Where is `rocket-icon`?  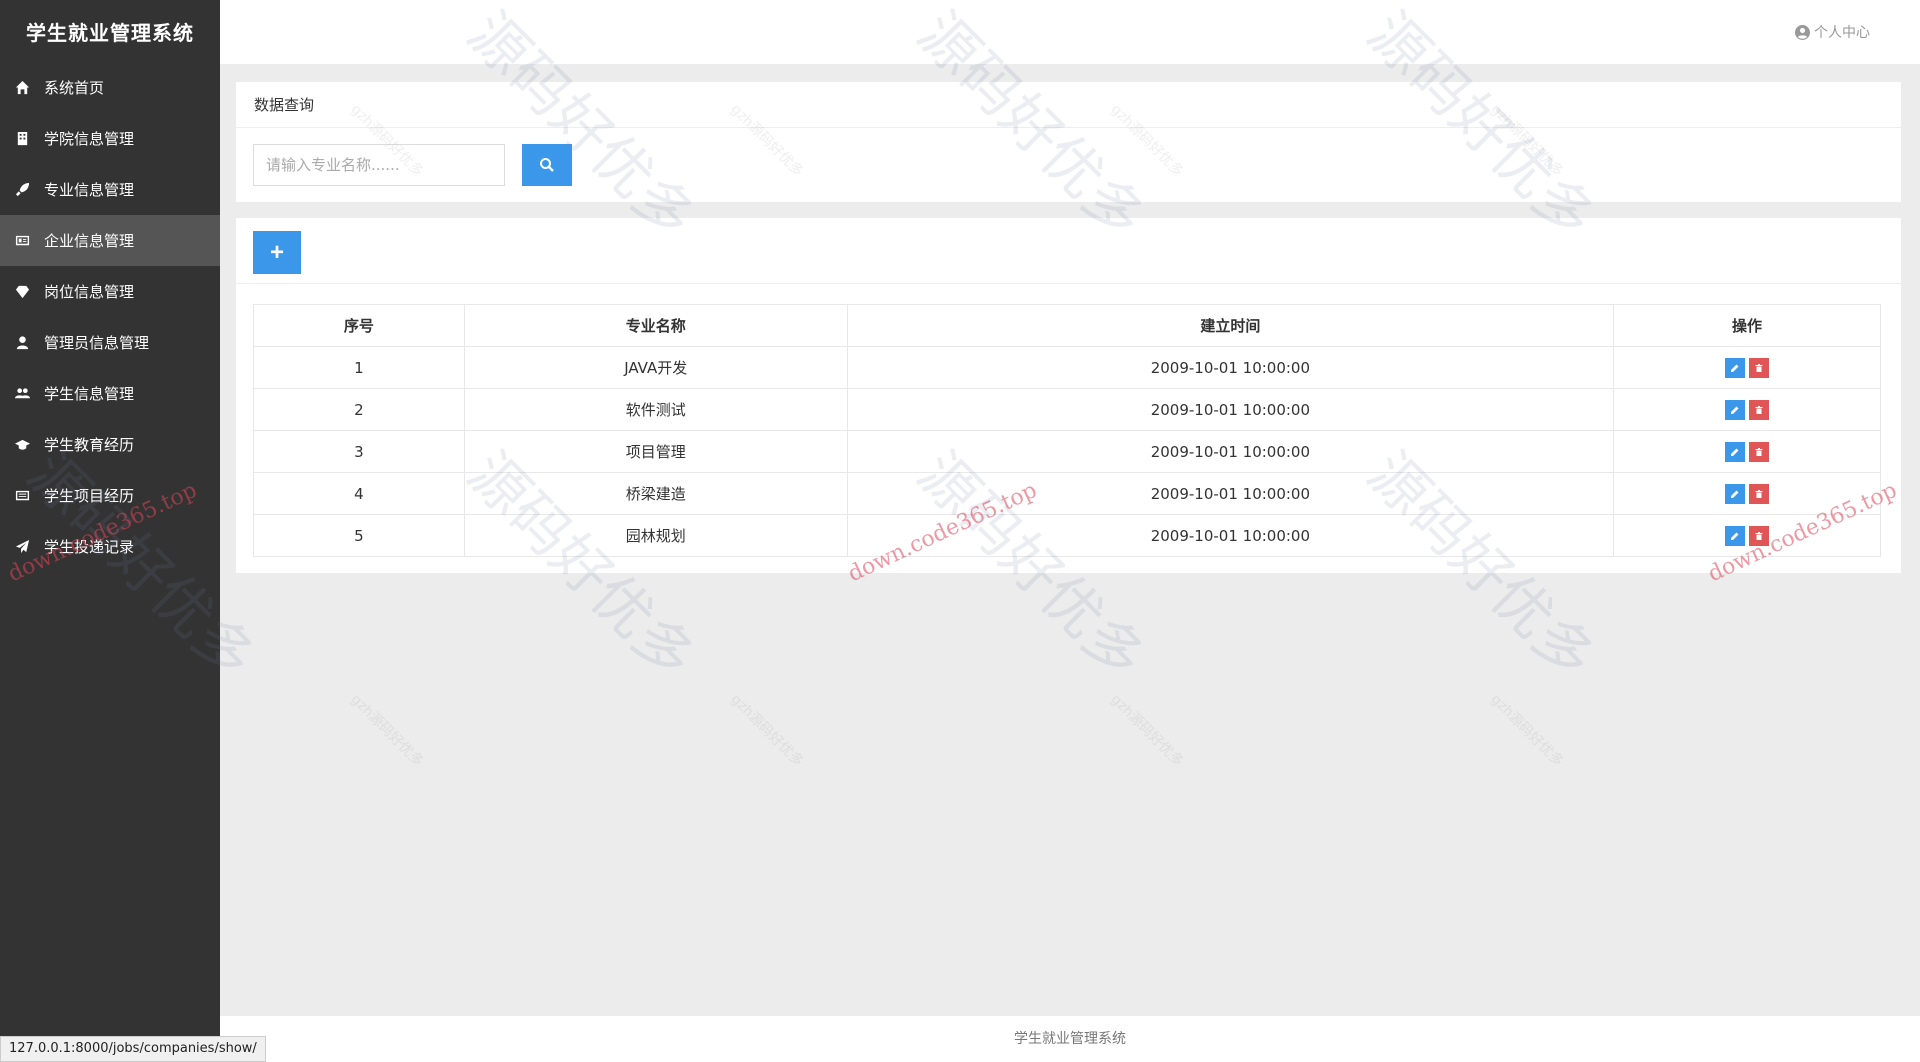 rocket-icon is located at coordinates (22, 190).